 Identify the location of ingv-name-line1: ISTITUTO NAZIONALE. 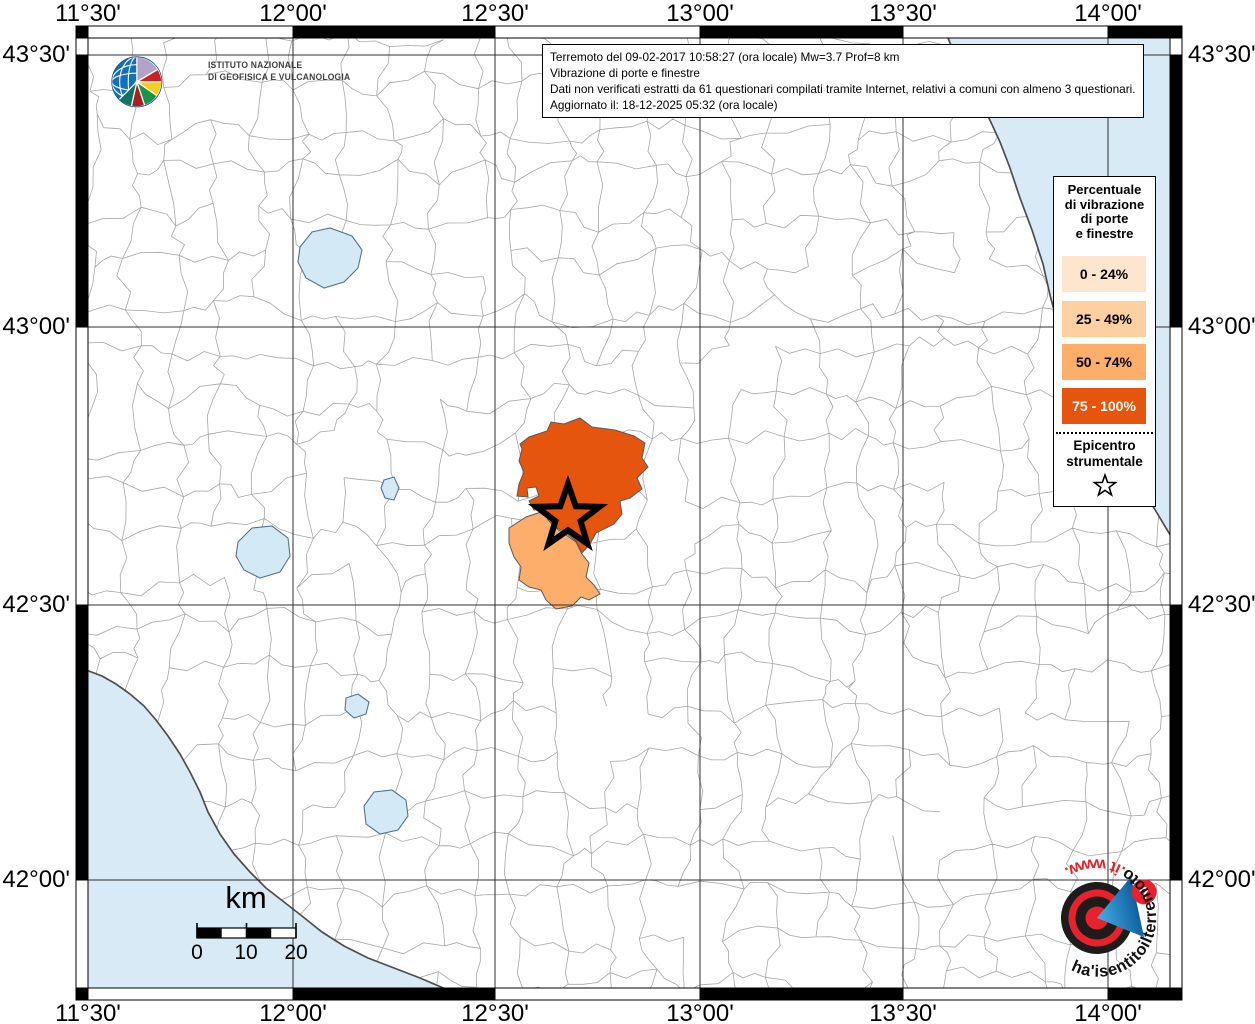
(255, 65).